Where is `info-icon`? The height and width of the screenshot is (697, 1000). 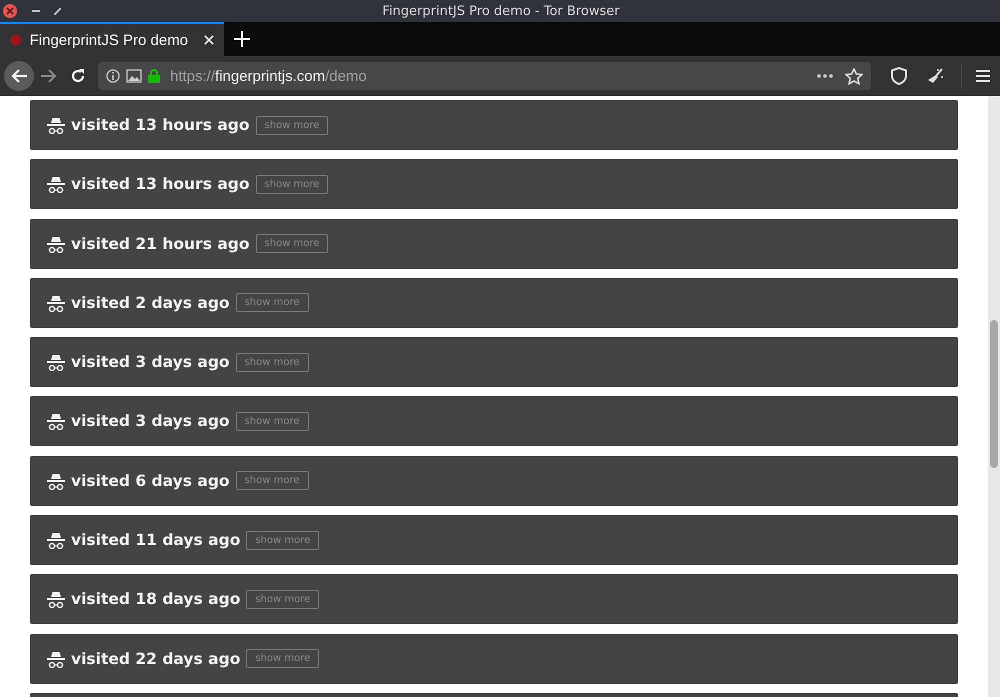 info-icon is located at coordinates (113, 76).